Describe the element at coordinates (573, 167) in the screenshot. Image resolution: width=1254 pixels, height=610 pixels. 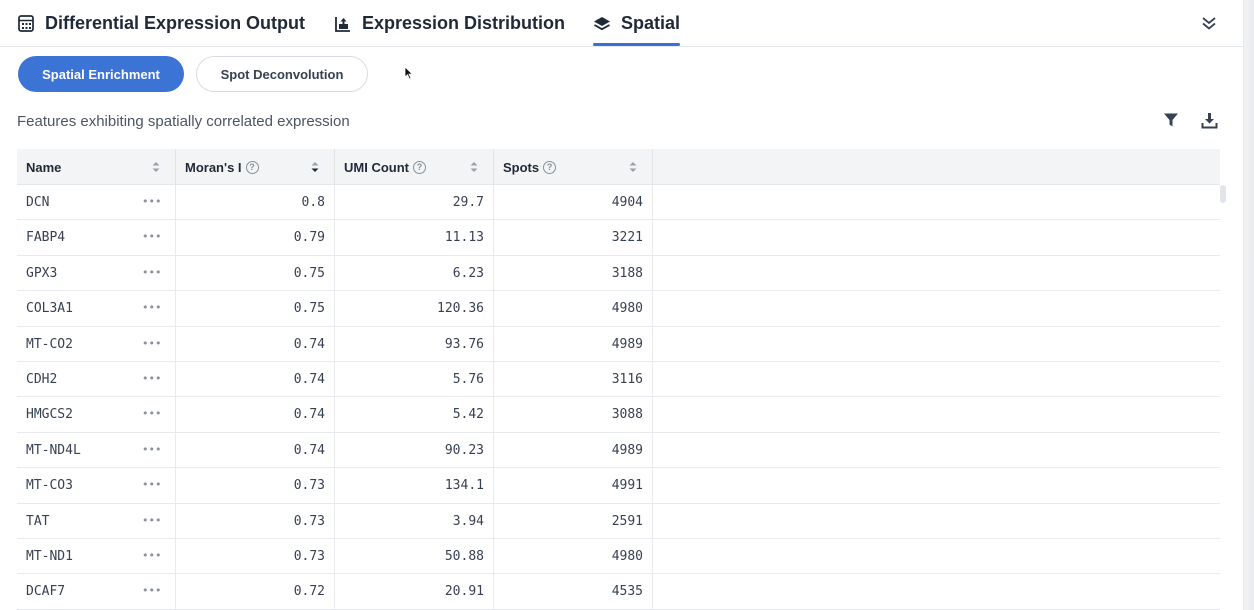
I see `column-header-spots: Spots ?` at that location.